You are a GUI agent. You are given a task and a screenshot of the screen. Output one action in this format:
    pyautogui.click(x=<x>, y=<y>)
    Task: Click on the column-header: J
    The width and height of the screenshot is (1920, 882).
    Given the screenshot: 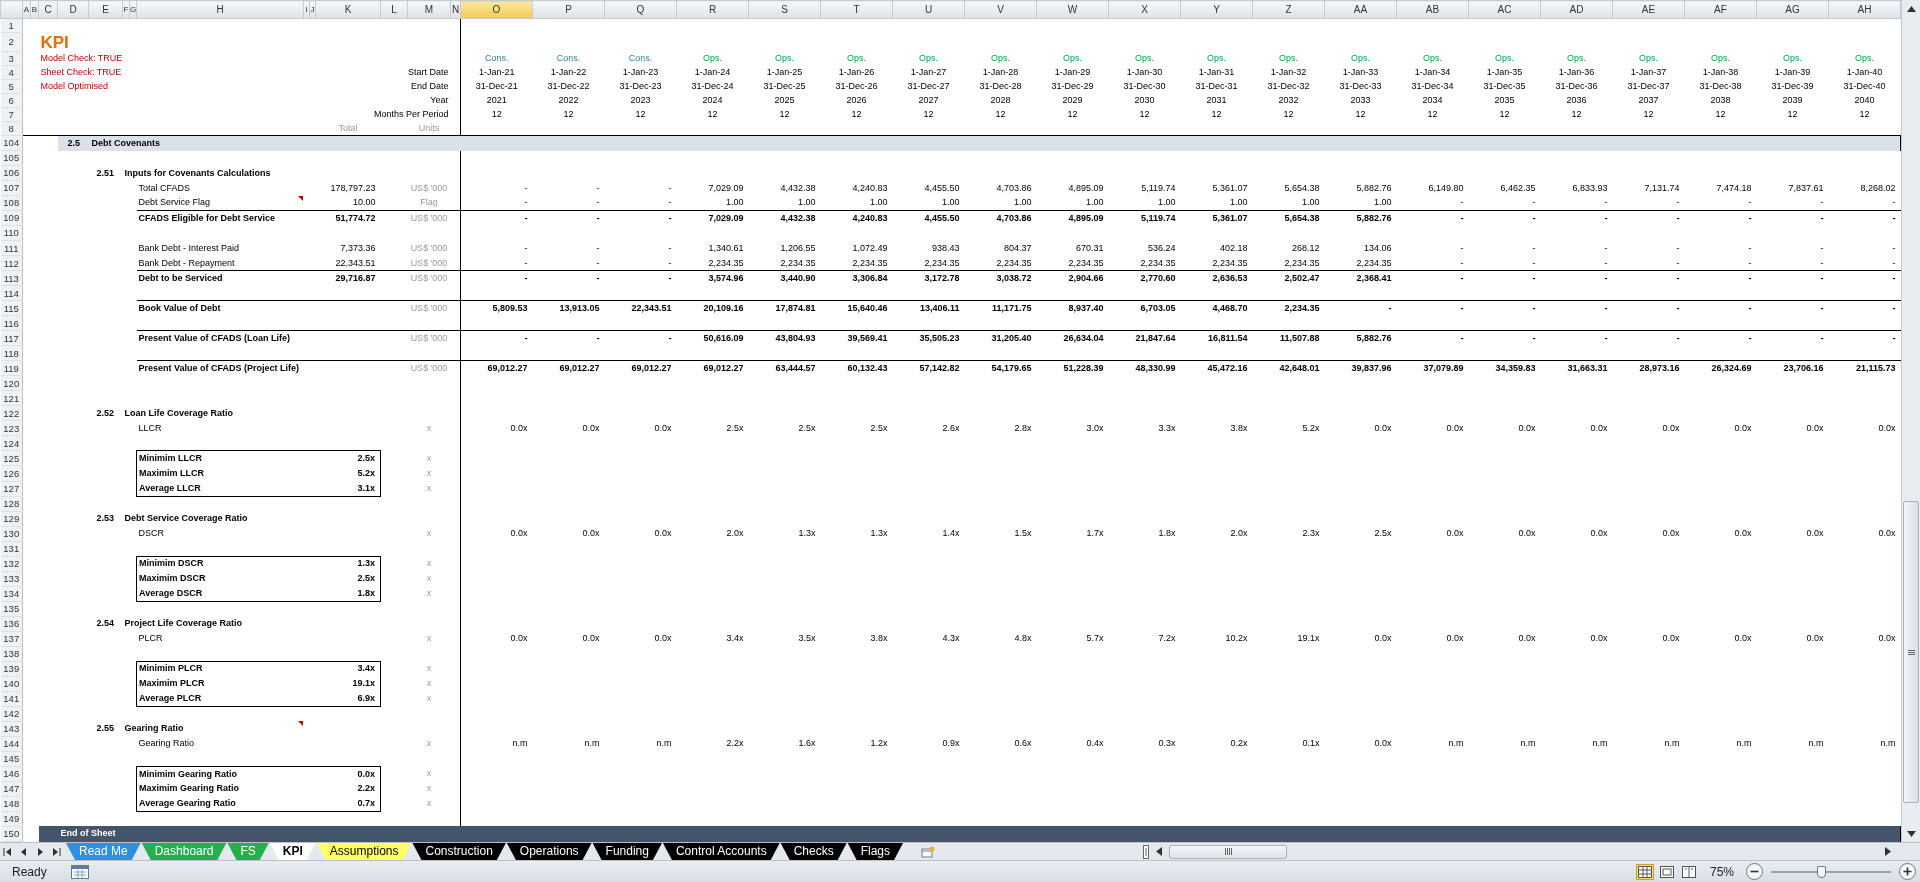 What is the action you would take?
    pyautogui.click(x=312, y=9)
    